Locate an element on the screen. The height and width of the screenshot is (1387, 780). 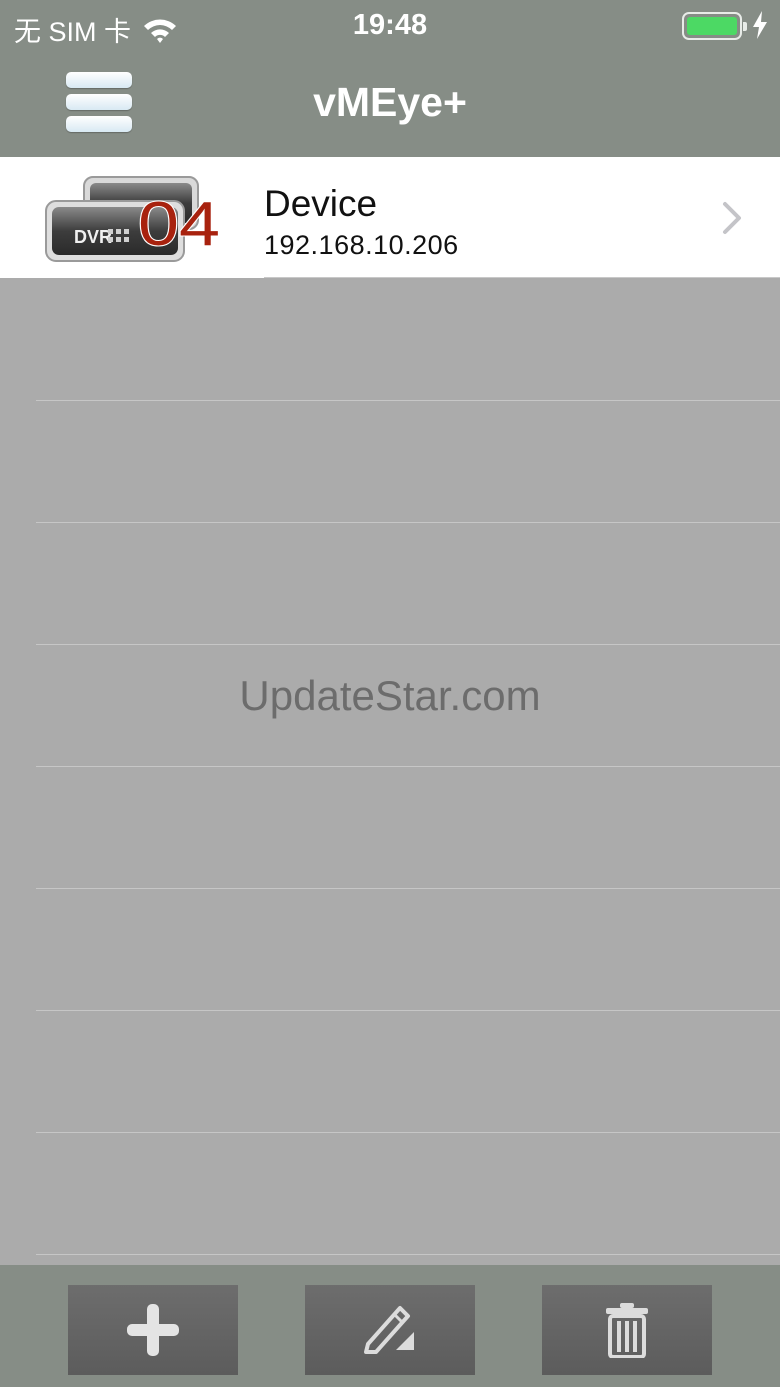
device-list-item: DVR 04 Device 192.168.10.206 is located at coordinates (390, 217).